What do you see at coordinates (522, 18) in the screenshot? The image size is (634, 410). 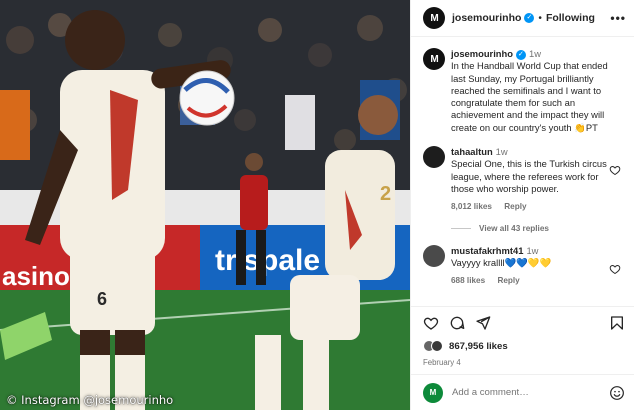 I see `post-header: M josemourinho ✓ • Following •••` at bounding box center [522, 18].